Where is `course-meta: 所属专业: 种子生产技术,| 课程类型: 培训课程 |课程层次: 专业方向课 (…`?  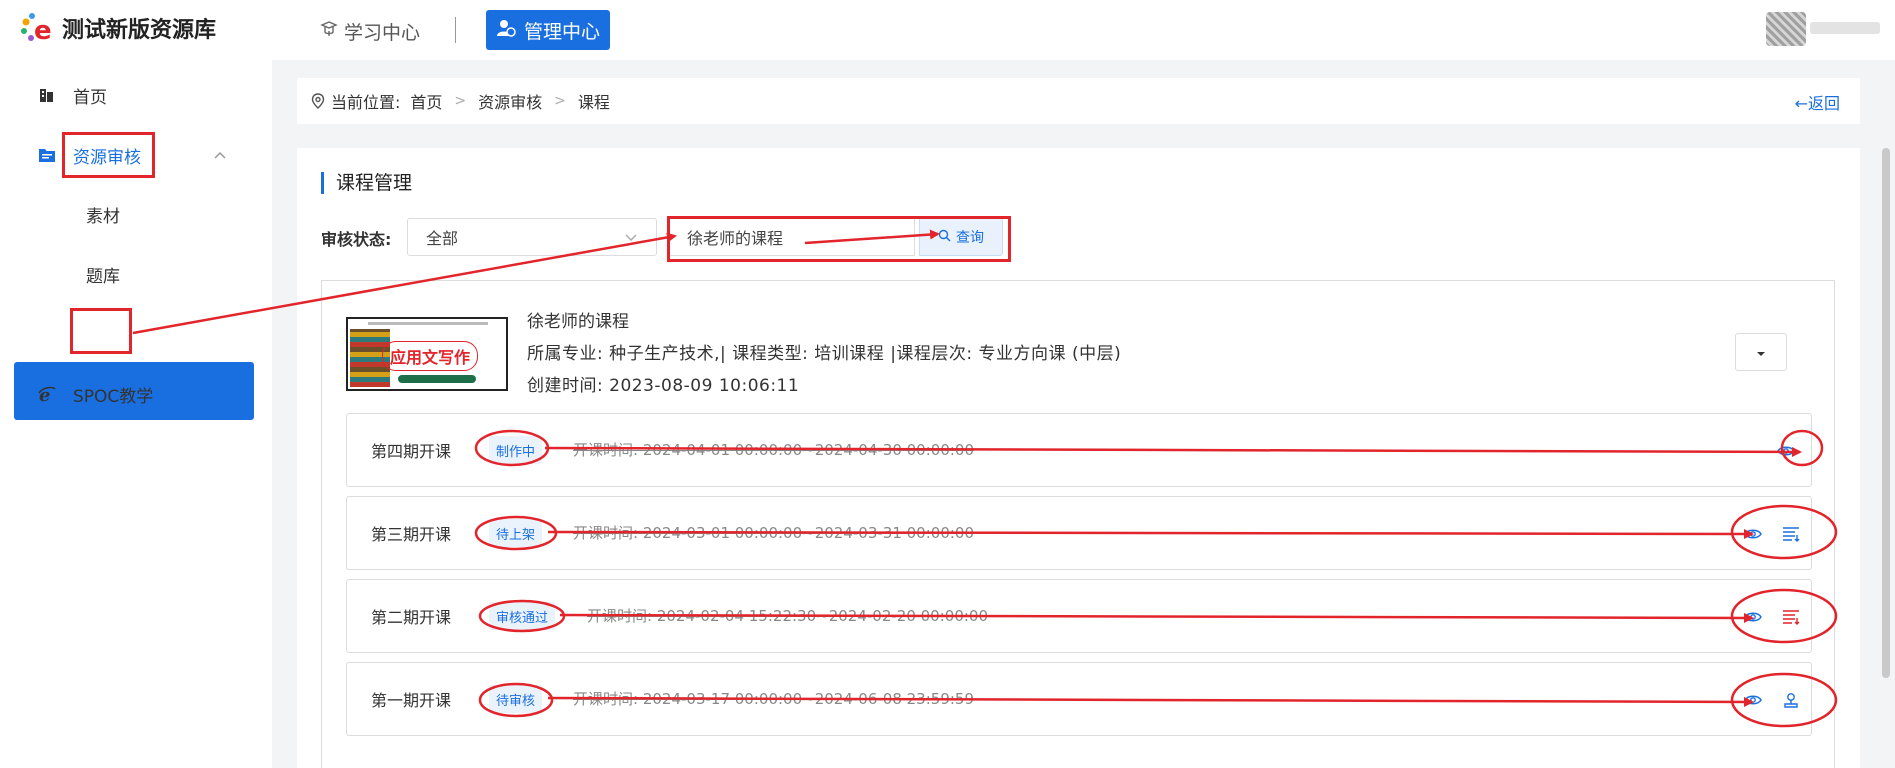
course-meta: 所属专业: 种子生产技术,| 课程类型: 培训课程 |课程层次: 专业方向课 (… is located at coordinates (824, 354).